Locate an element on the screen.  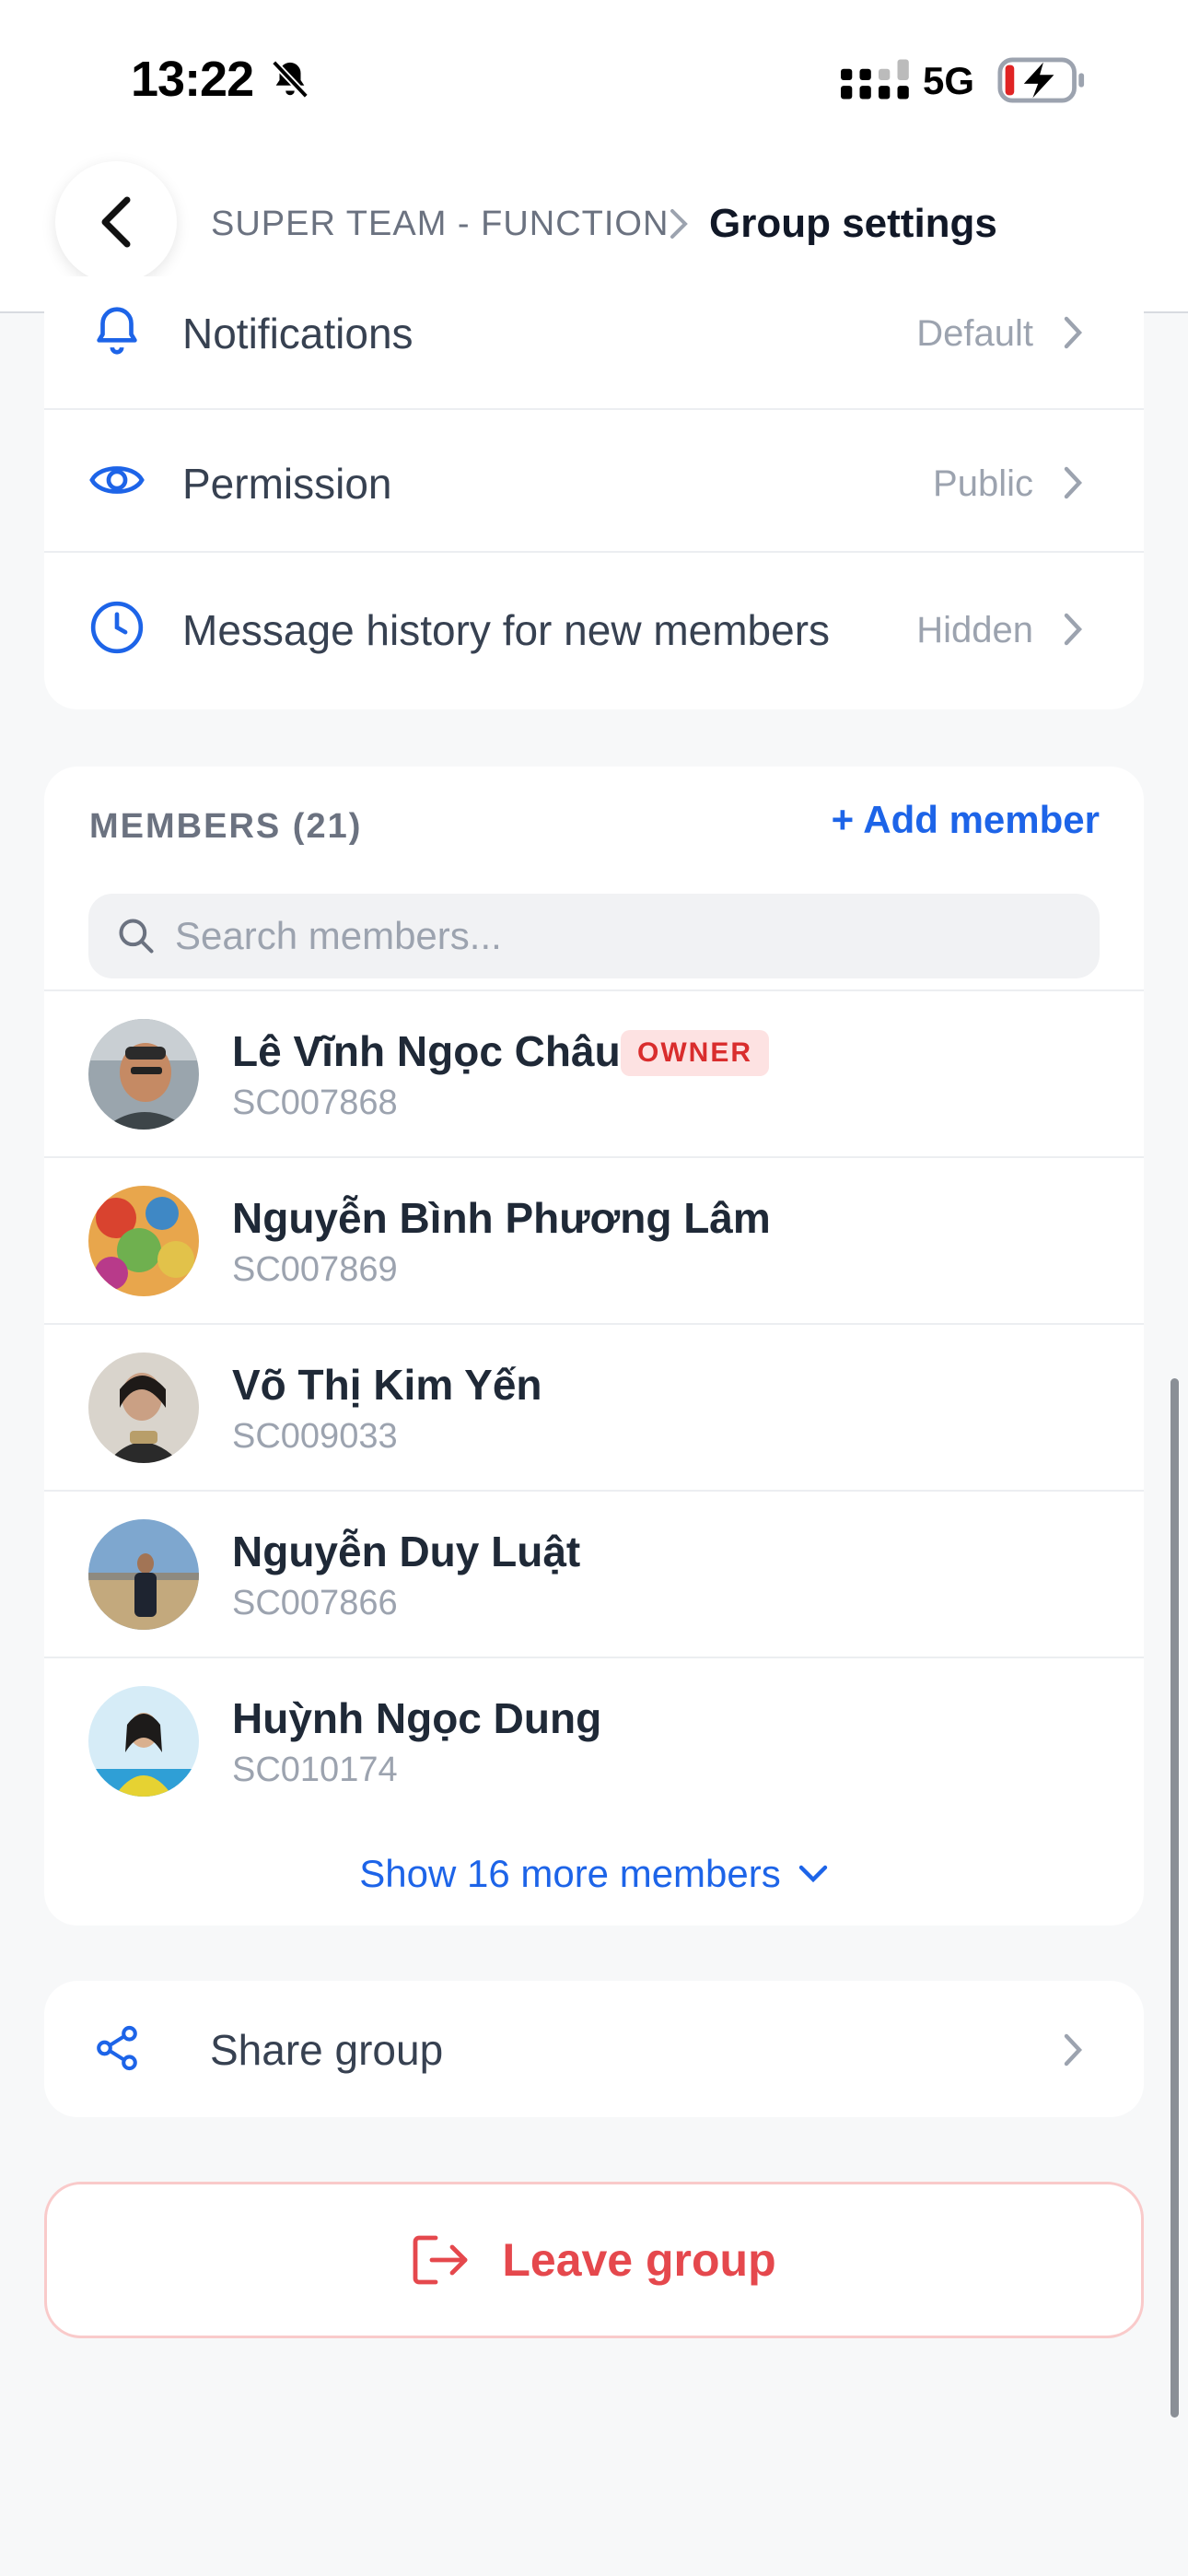
scrollbar is located at coordinates (1175, 1898).